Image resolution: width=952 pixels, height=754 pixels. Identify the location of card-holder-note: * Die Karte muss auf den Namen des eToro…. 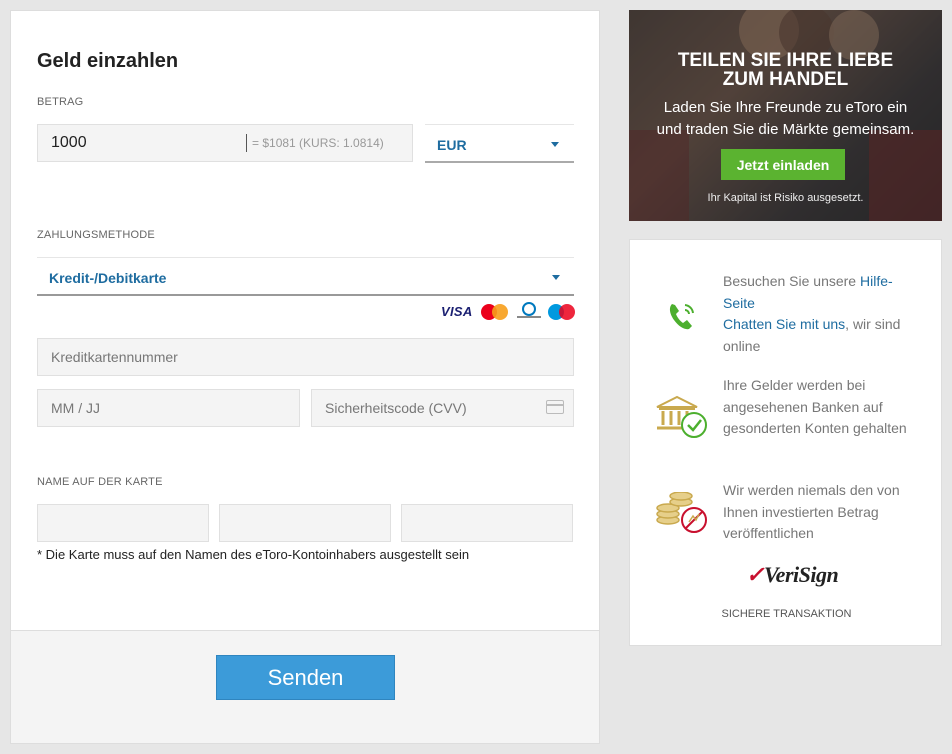
(253, 554).